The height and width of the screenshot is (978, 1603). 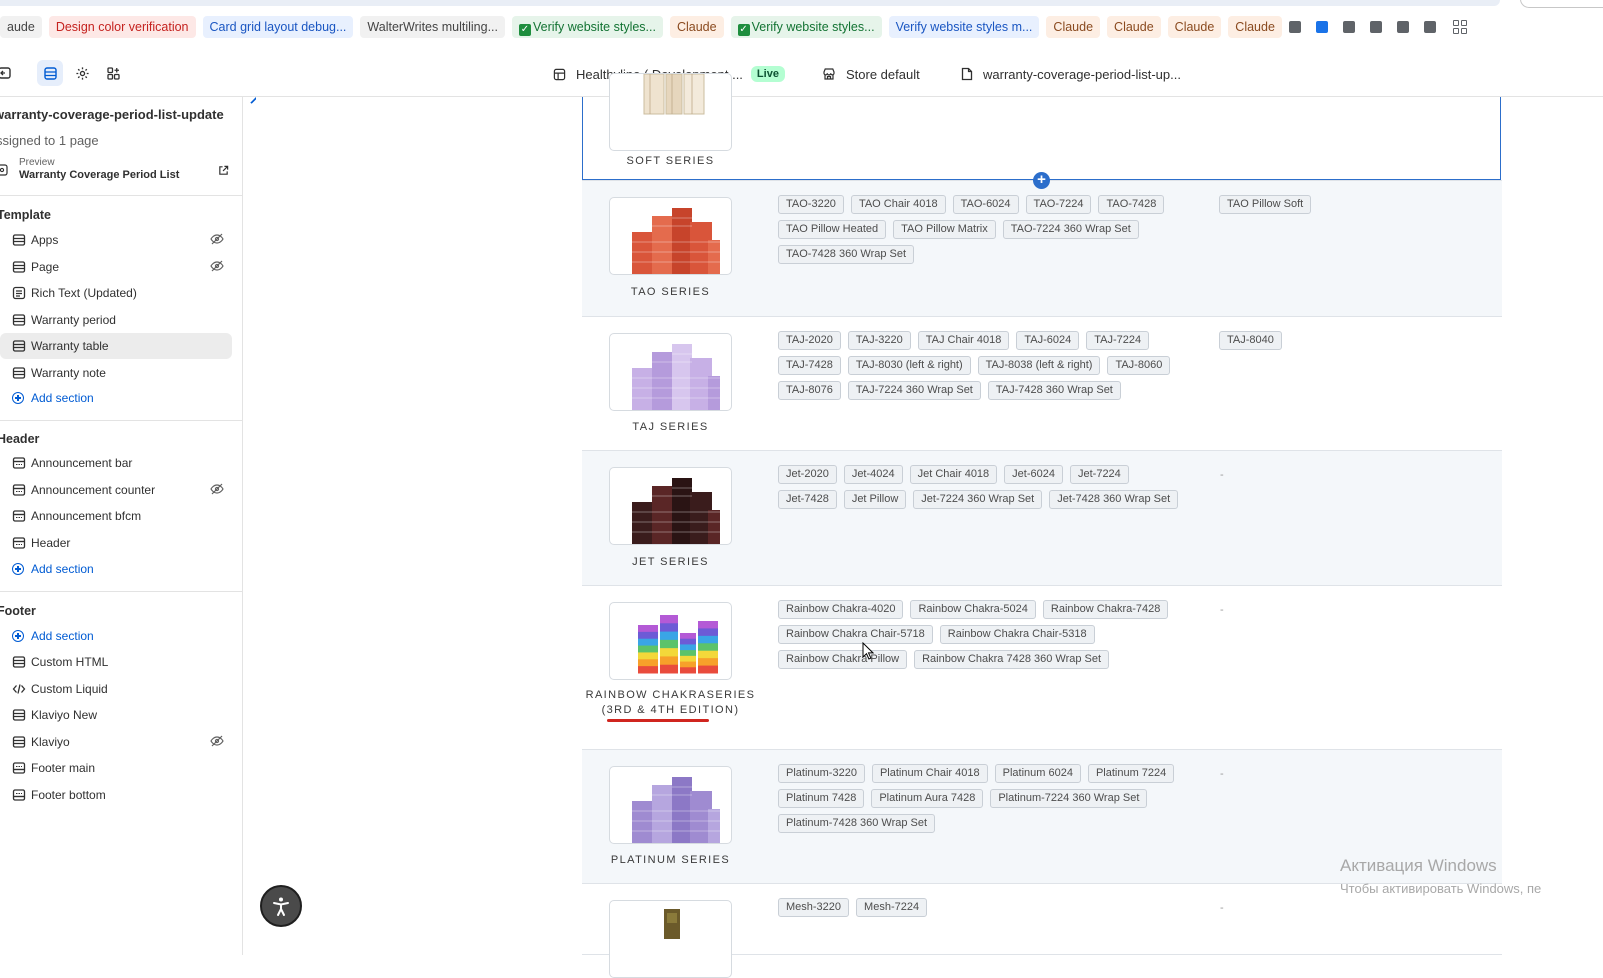 What do you see at coordinates (116, 768) in the screenshot?
I see `section-item: › Footer main` at bounding box center [116, 768].